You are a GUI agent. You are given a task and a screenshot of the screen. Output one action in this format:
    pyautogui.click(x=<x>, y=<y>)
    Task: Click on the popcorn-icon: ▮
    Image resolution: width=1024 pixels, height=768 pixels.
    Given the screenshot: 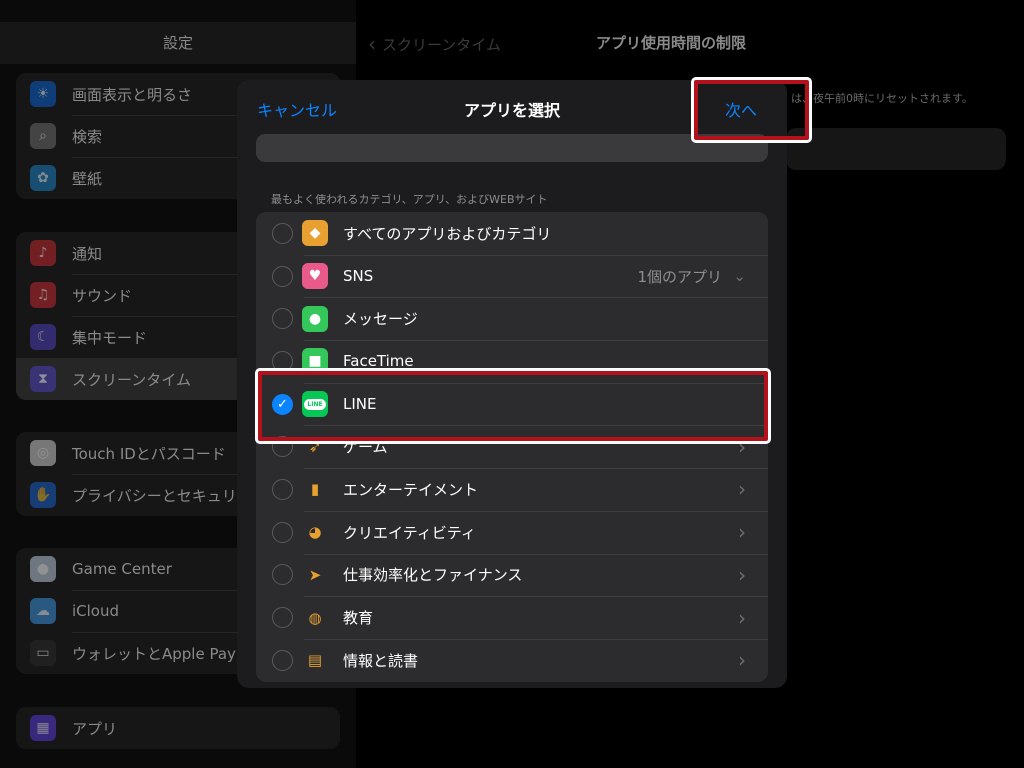 What is the action you would take?
    pyautogui.click(x=315, y=489)
    